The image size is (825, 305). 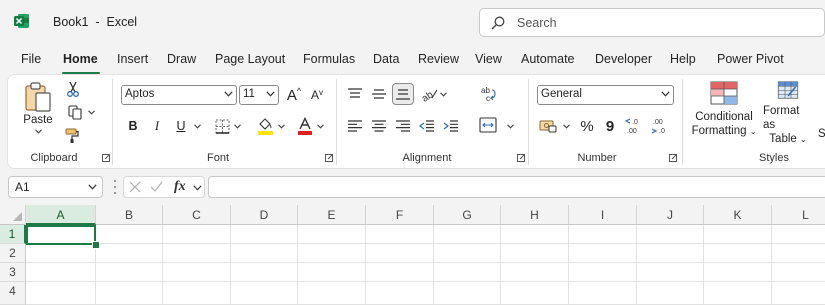 I want to click on row-header-3: 3, so click(x=13, y=272).